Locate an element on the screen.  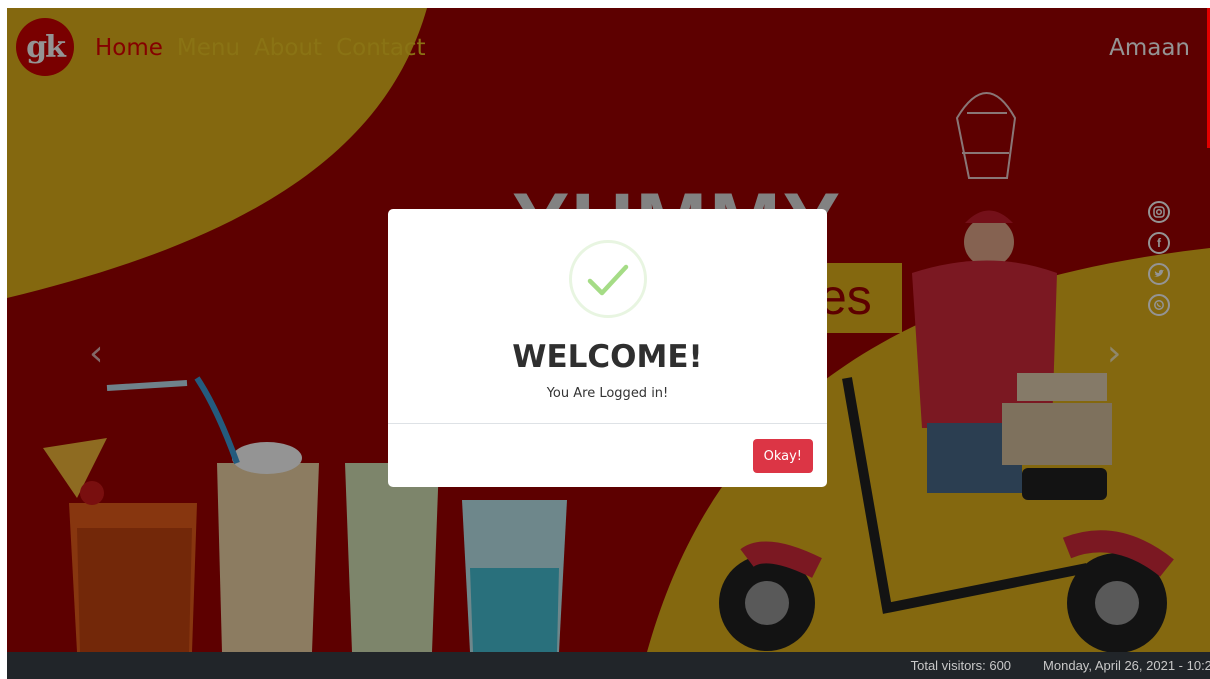
modal-title: WELCOME! is located at coordinates (607, 357).